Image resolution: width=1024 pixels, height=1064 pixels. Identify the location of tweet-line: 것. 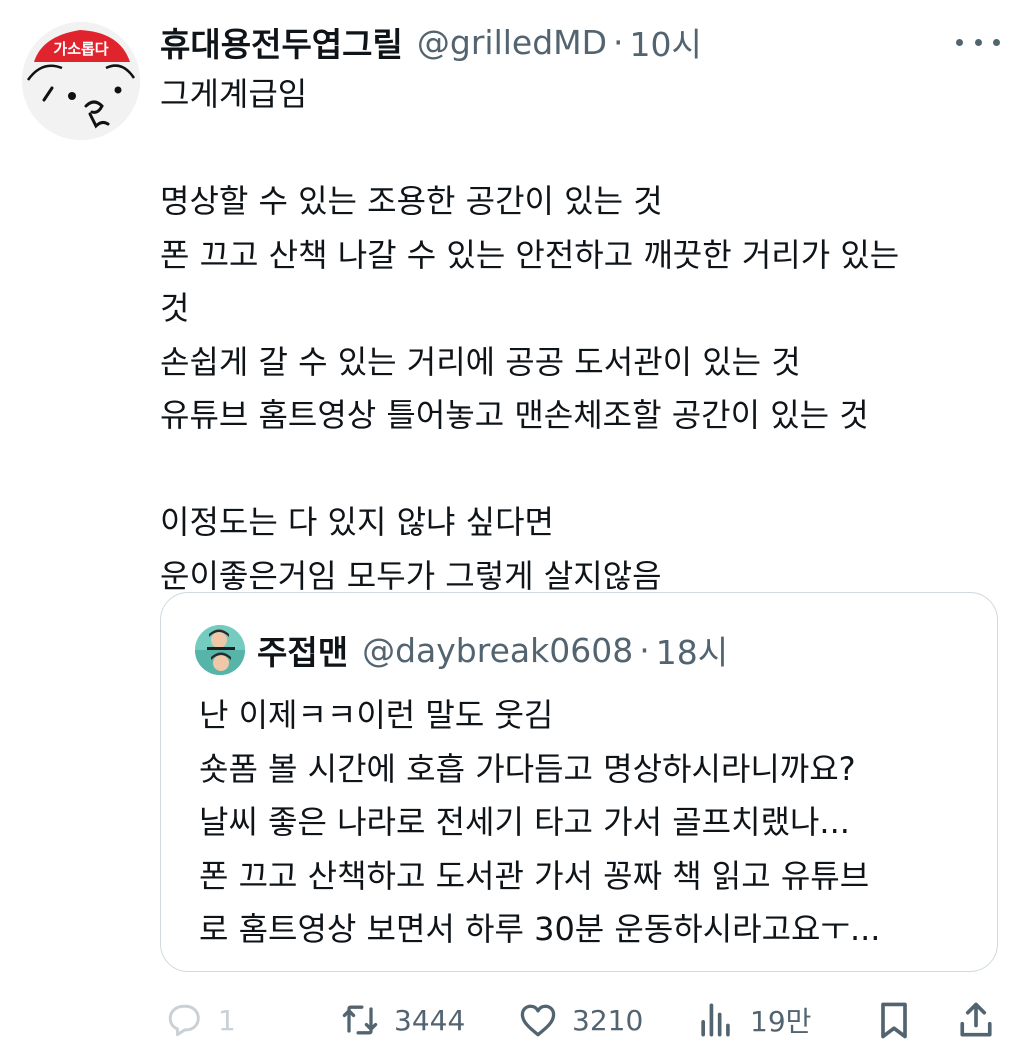
(175, 308).